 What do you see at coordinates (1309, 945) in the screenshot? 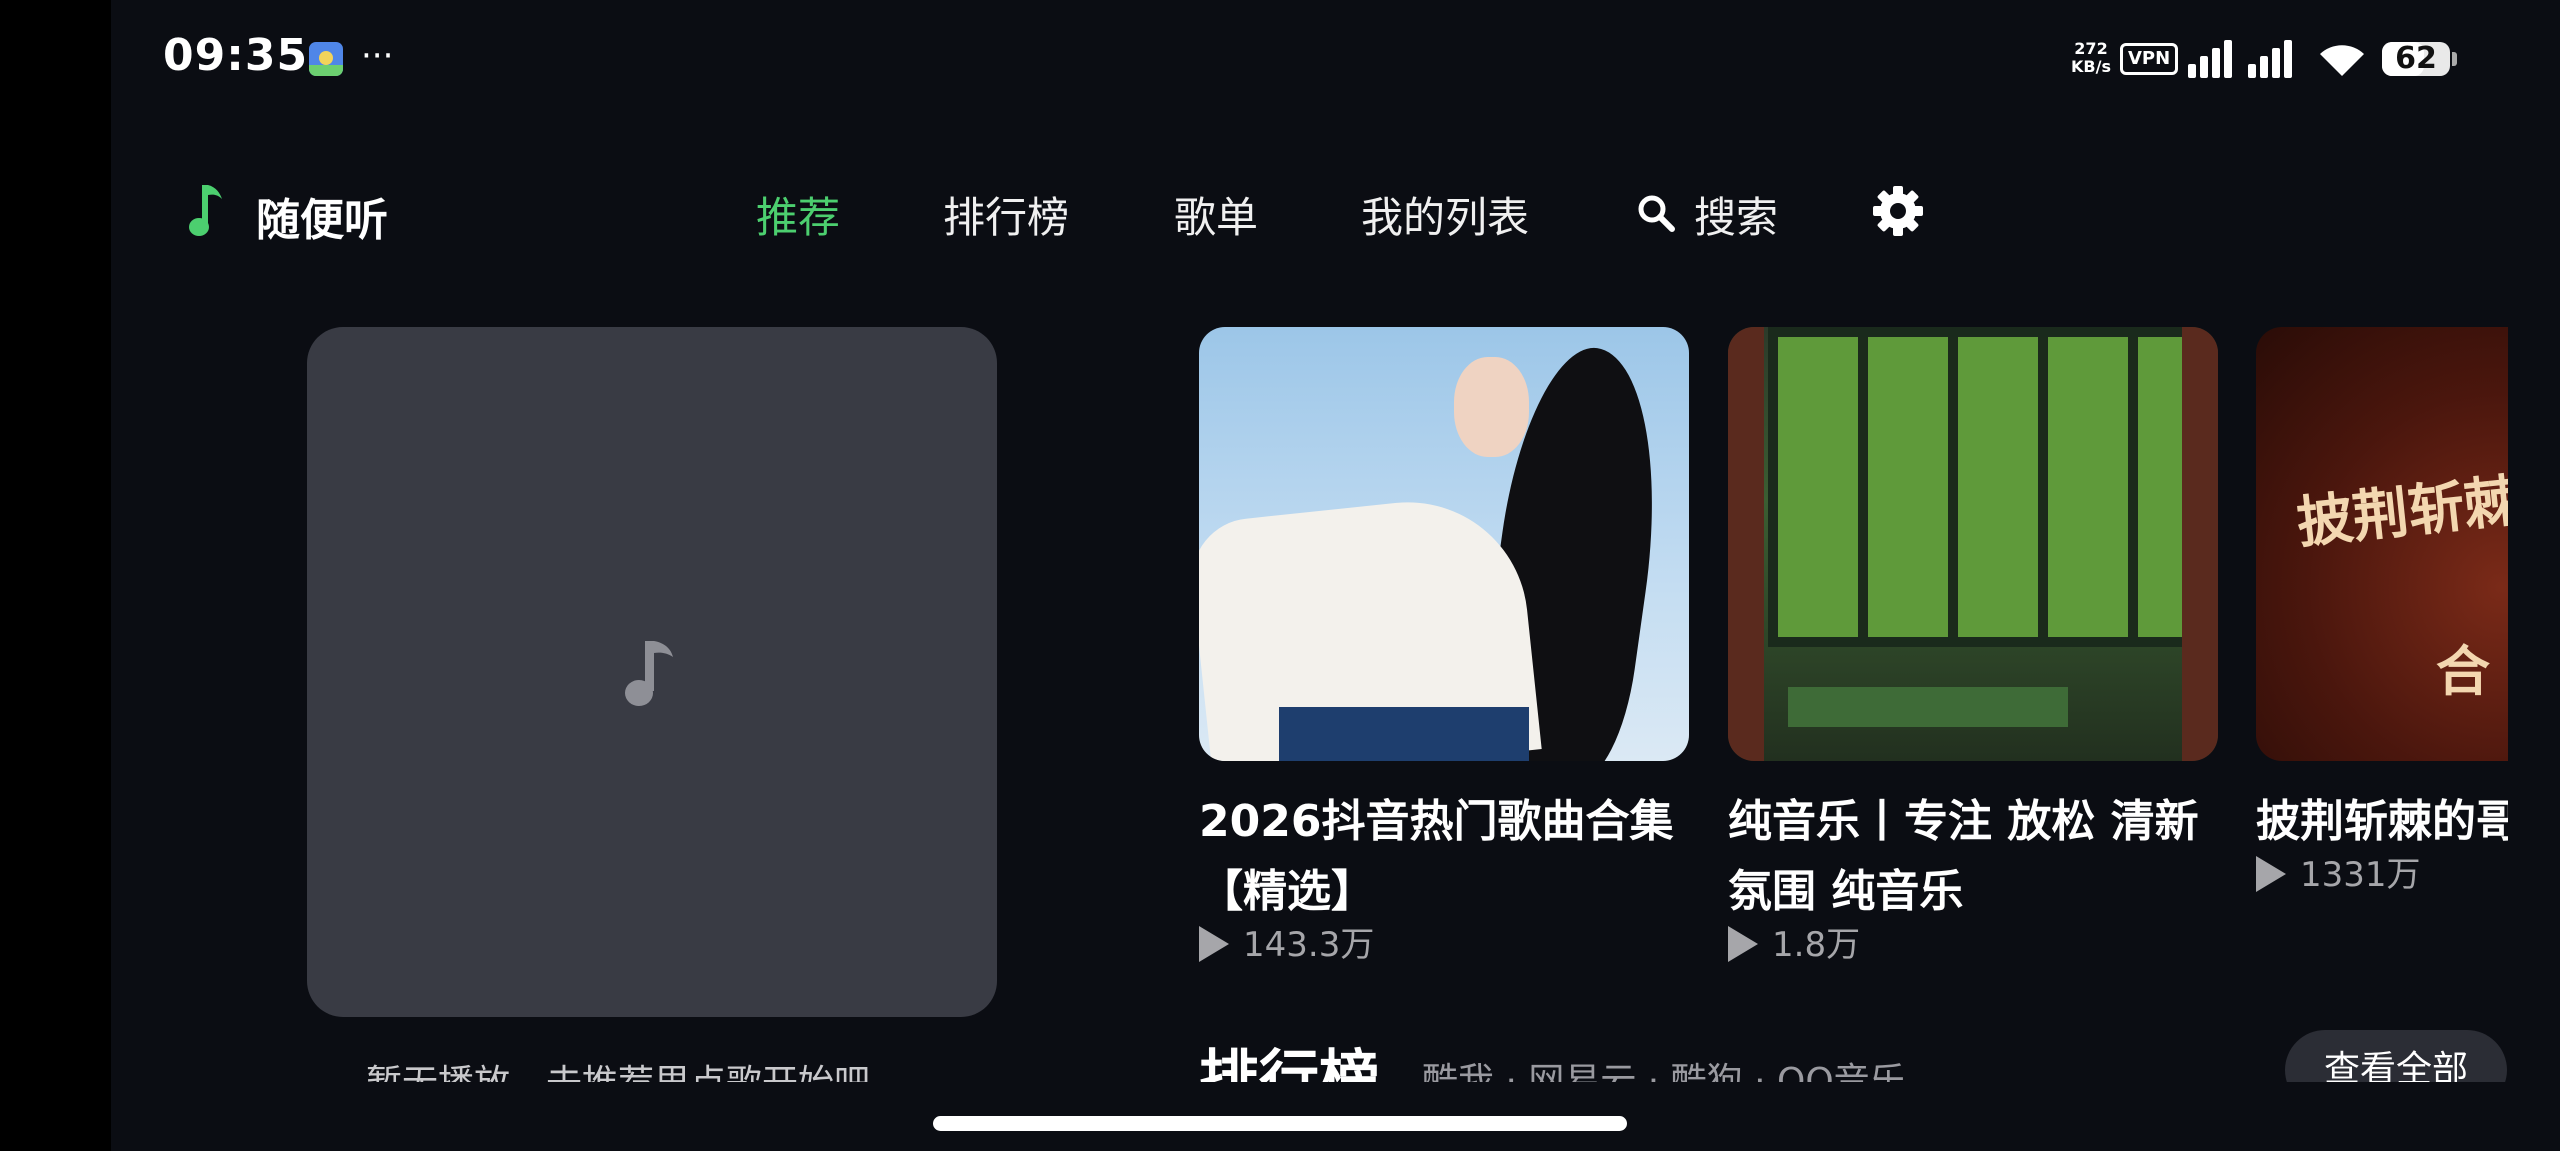
I see `play-count: 143.3万` at bounding box center [1309, 945].